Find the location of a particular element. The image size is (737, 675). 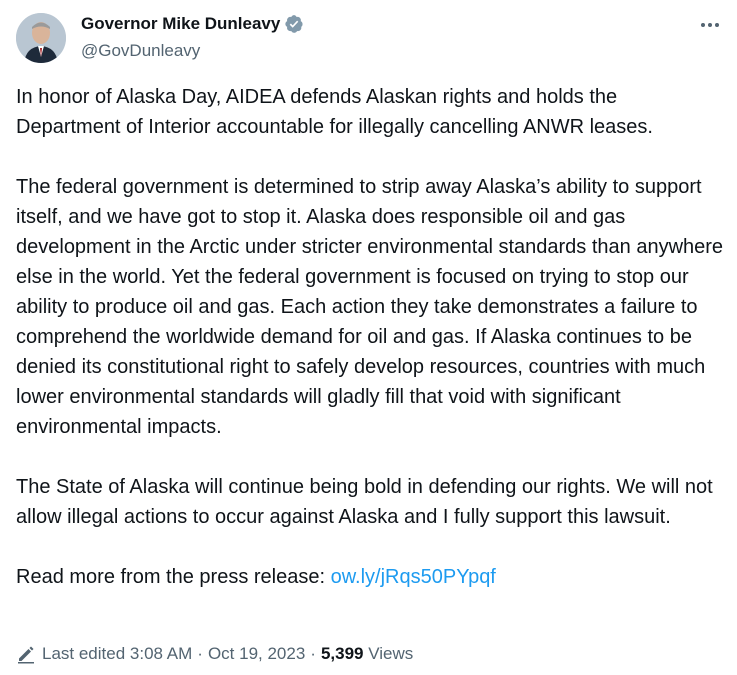

edited-label: Last edited 3:08 AM is located at coordinates (117, 654).